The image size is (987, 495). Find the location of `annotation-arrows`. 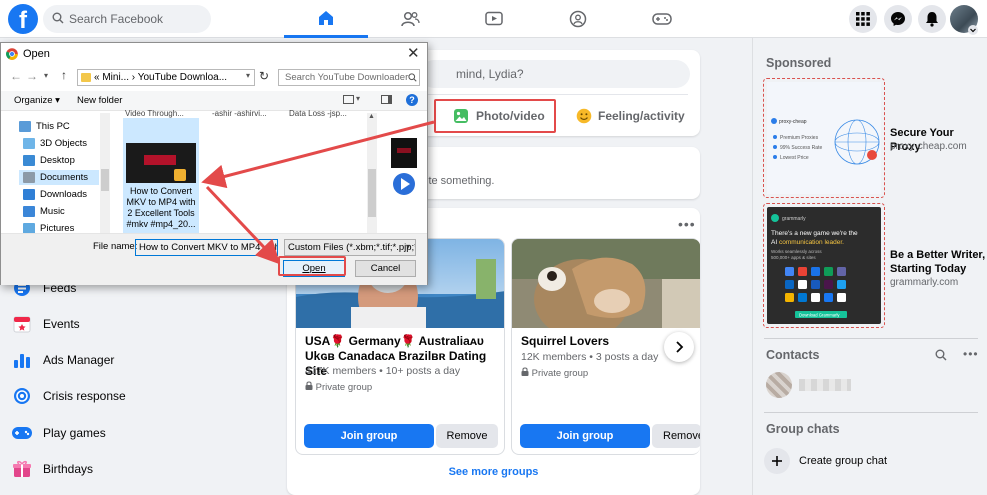

annotation-arrows is located at coordinates (318, 192).